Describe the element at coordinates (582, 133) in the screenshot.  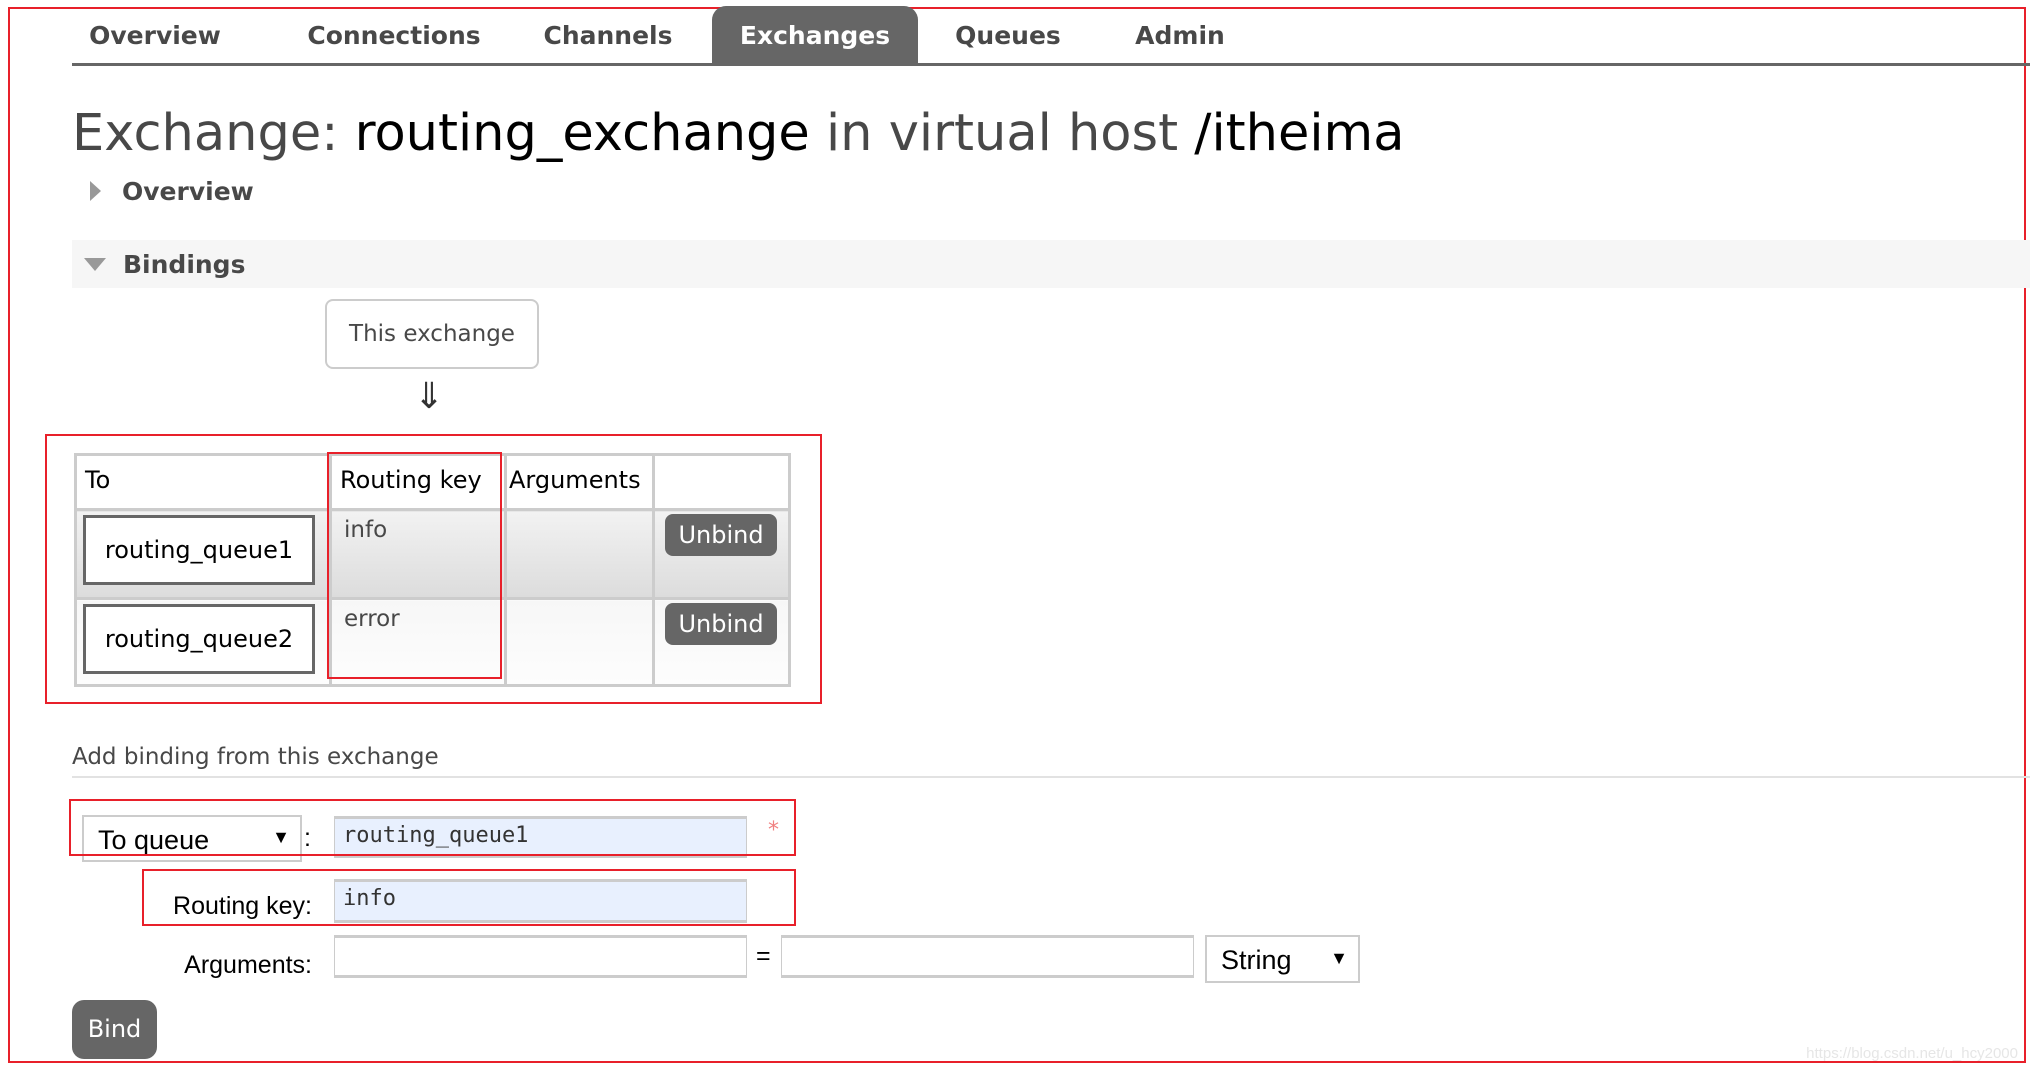
I see `exchange-name: routing_exchange` at that location.